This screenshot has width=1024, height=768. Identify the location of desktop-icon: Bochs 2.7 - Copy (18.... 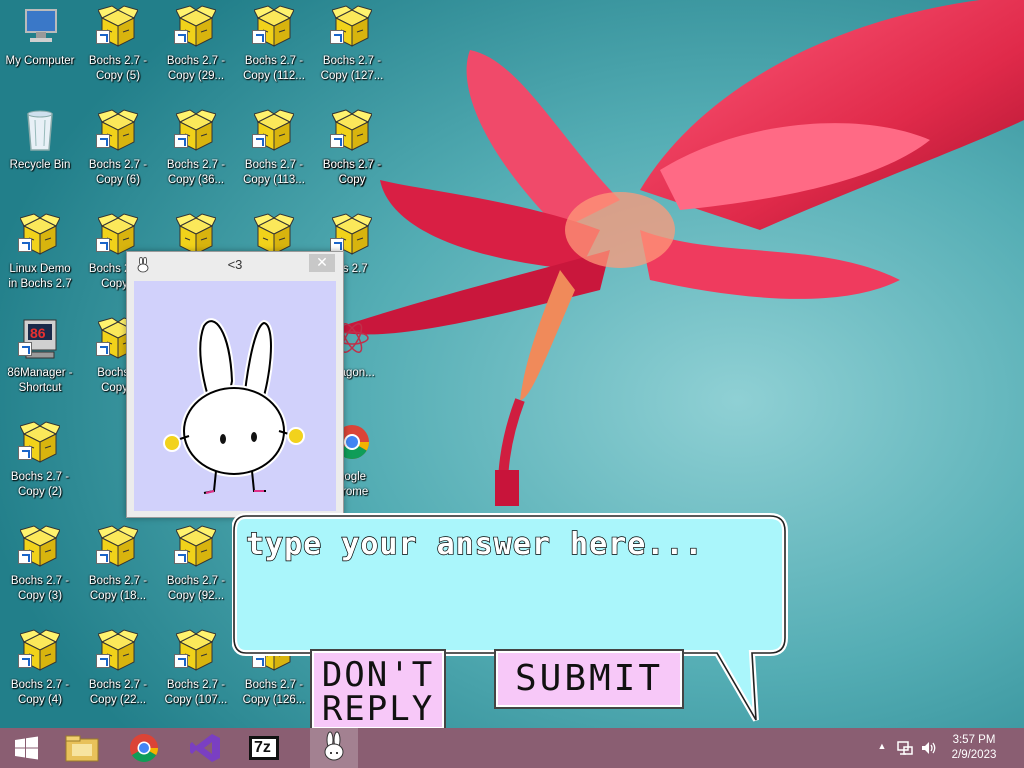
(118, 565).